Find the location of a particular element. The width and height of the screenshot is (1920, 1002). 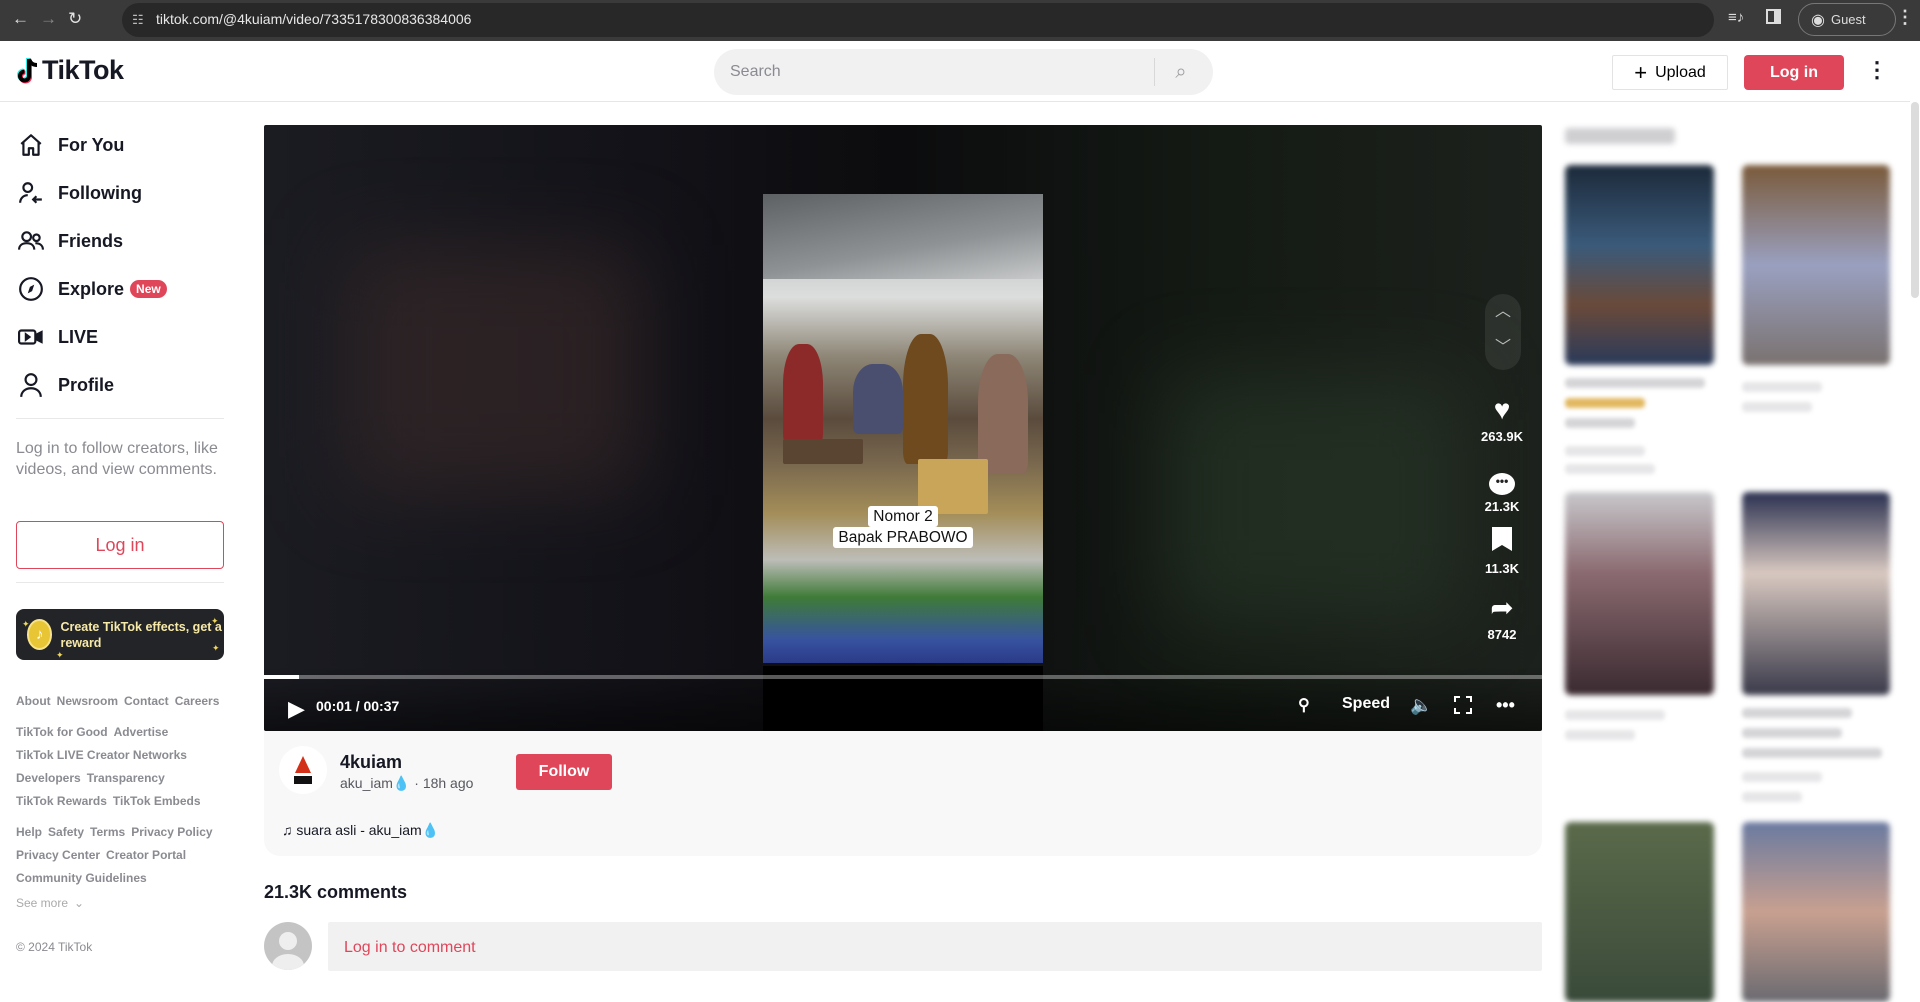

sidebar-item-profile: Profile is located at coordinates (66, 385).